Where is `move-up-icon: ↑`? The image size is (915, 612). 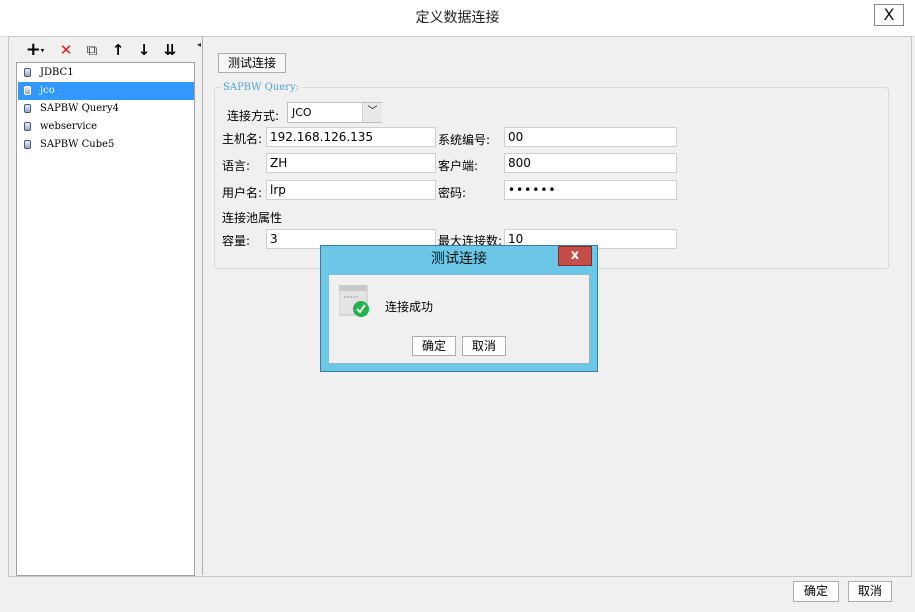
move-up-icon: ↑ is located at coordinates (118, 50).